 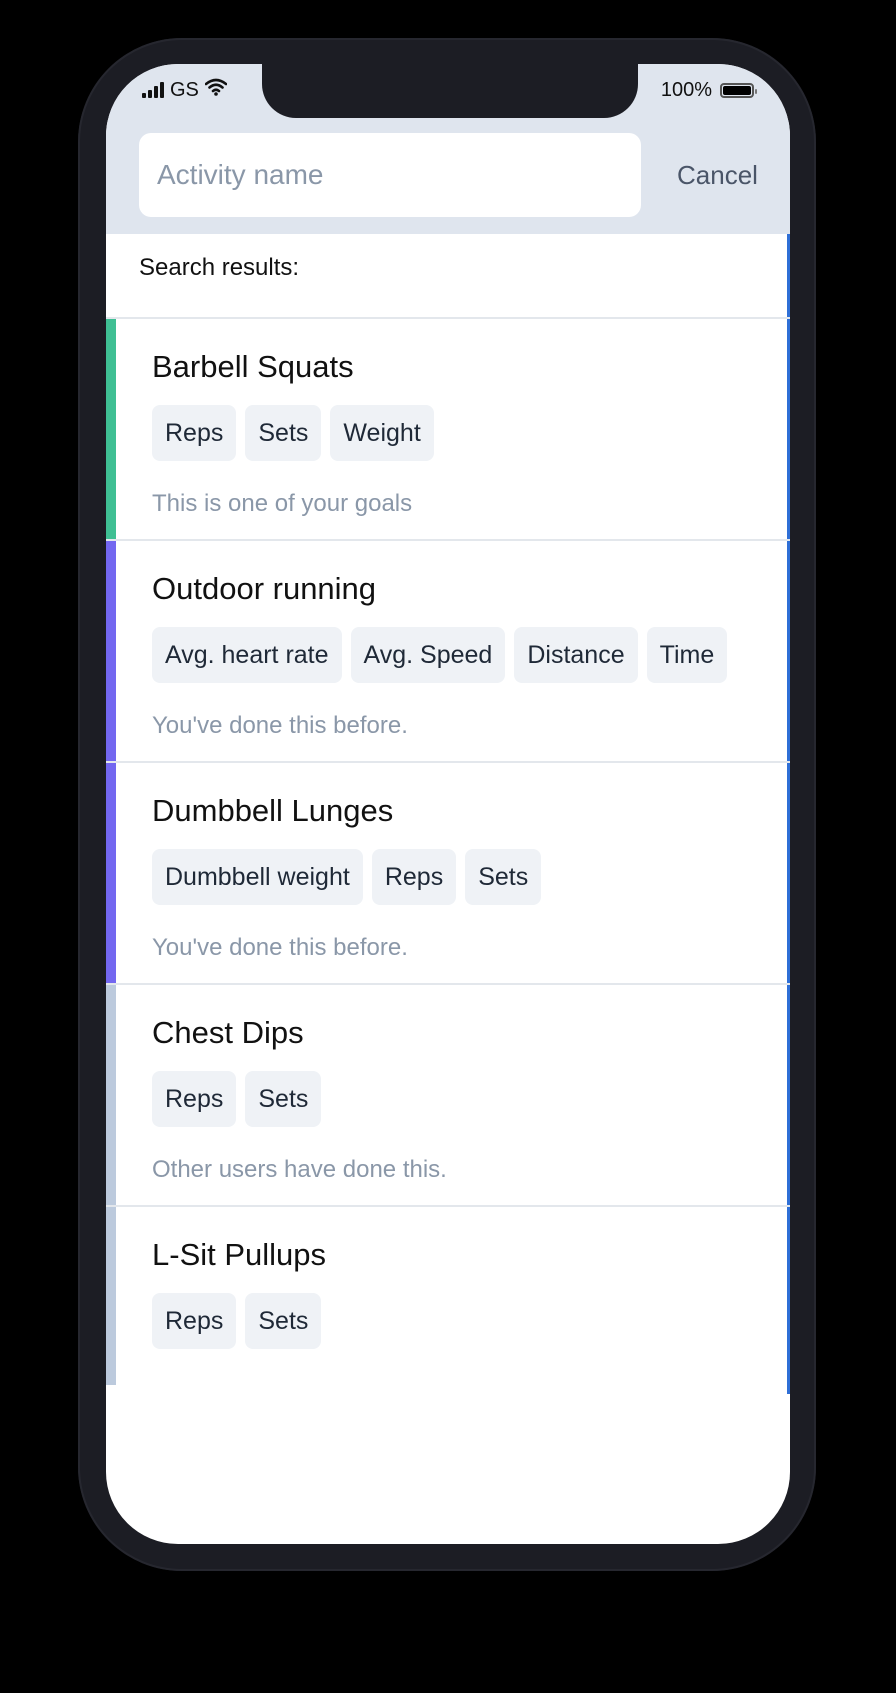 I want to click on activity-title: Chest Dips, so click(x=228, y=1032).